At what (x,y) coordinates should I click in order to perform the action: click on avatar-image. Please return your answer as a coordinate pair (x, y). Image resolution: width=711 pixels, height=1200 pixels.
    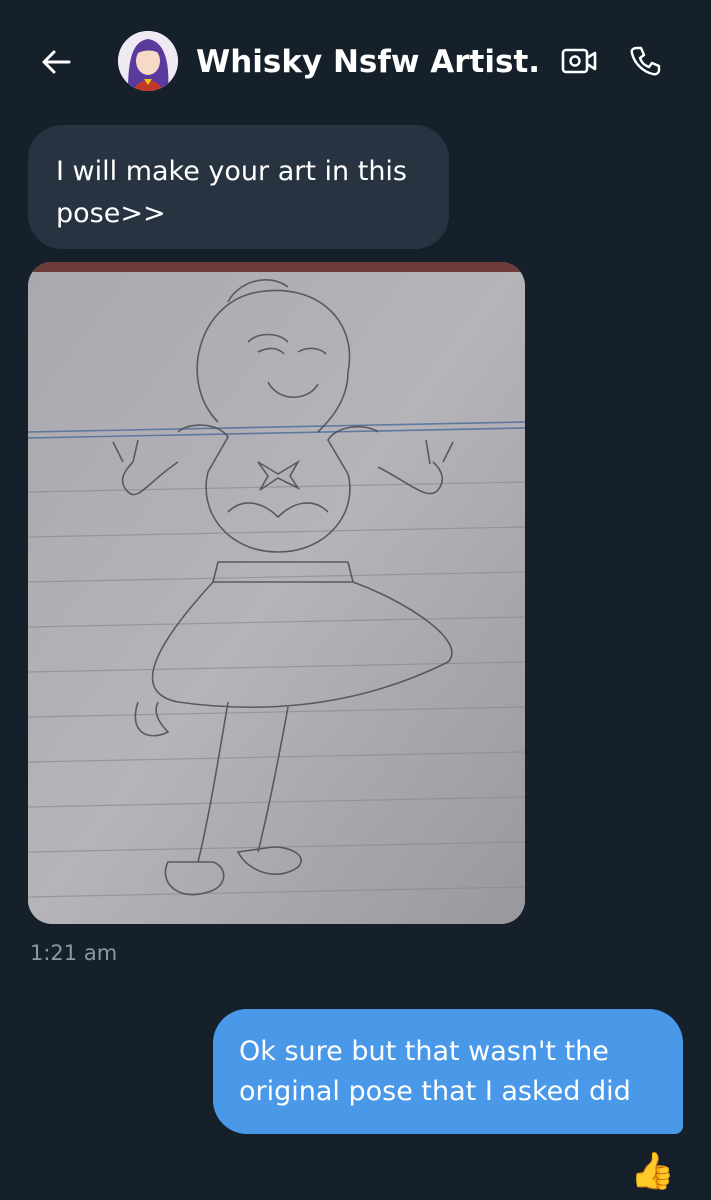
    Looking at the image, I should click on (148, 61).